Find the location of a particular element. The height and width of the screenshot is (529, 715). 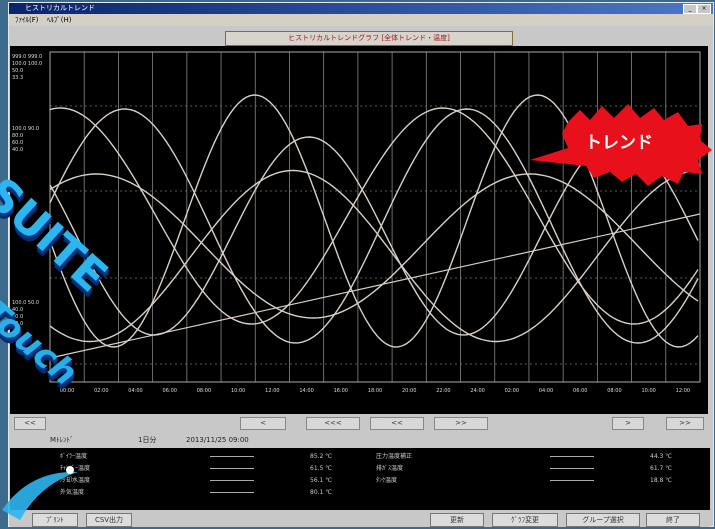

legend-item: ﾁｬﾝﾊﾞｰ温度 is located at coordinates (75, 468).